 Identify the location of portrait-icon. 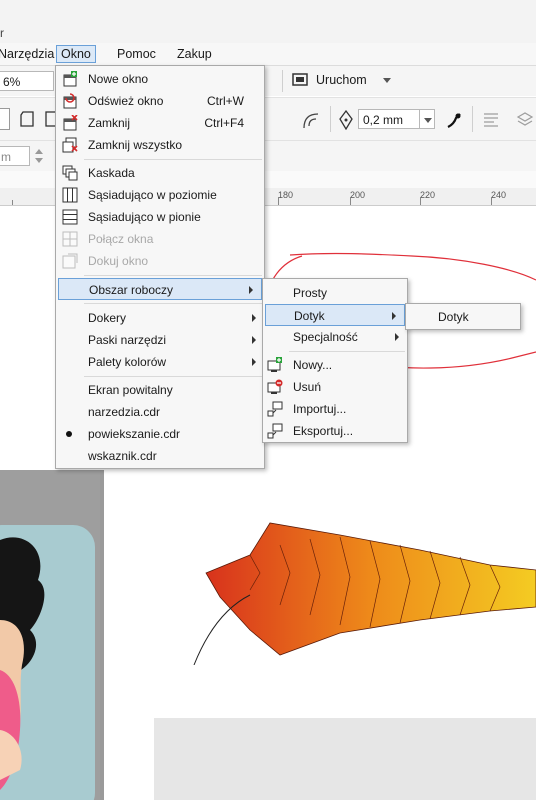
(5, 119).